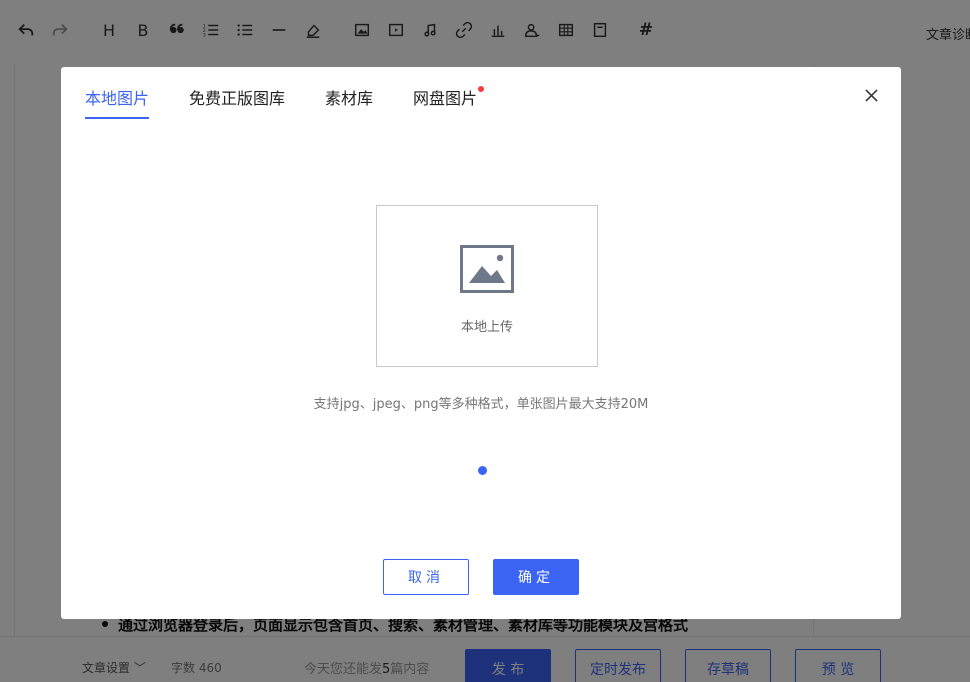 The height and width of the screenshot is (682, 970). What do you see at coordinates (117, 104) in the screenshot?
I see `tab-local-image: 本地图片` at bounding box center [117, 104].